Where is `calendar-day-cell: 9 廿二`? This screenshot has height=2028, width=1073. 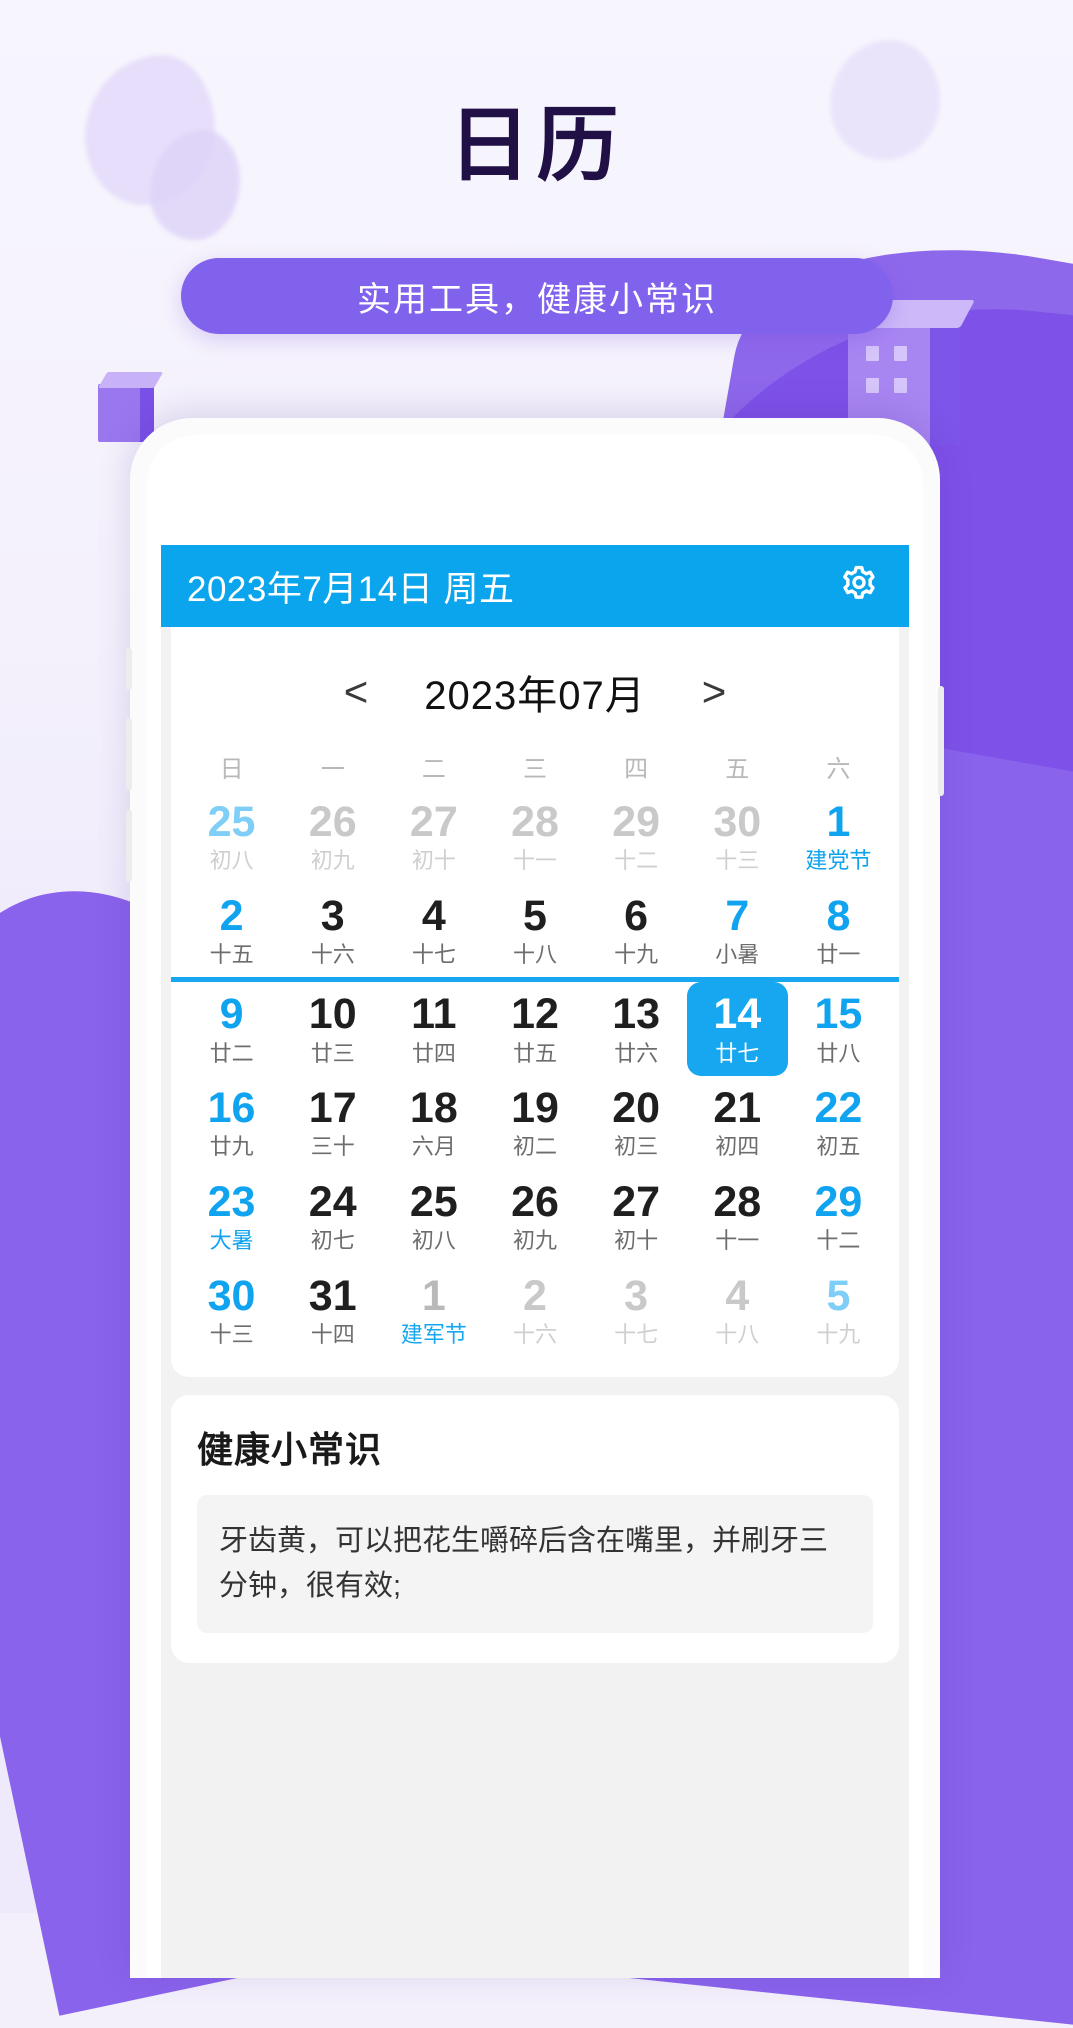 calendar-day-cell: 9 廿二 is located at coordinates (231, 1029).